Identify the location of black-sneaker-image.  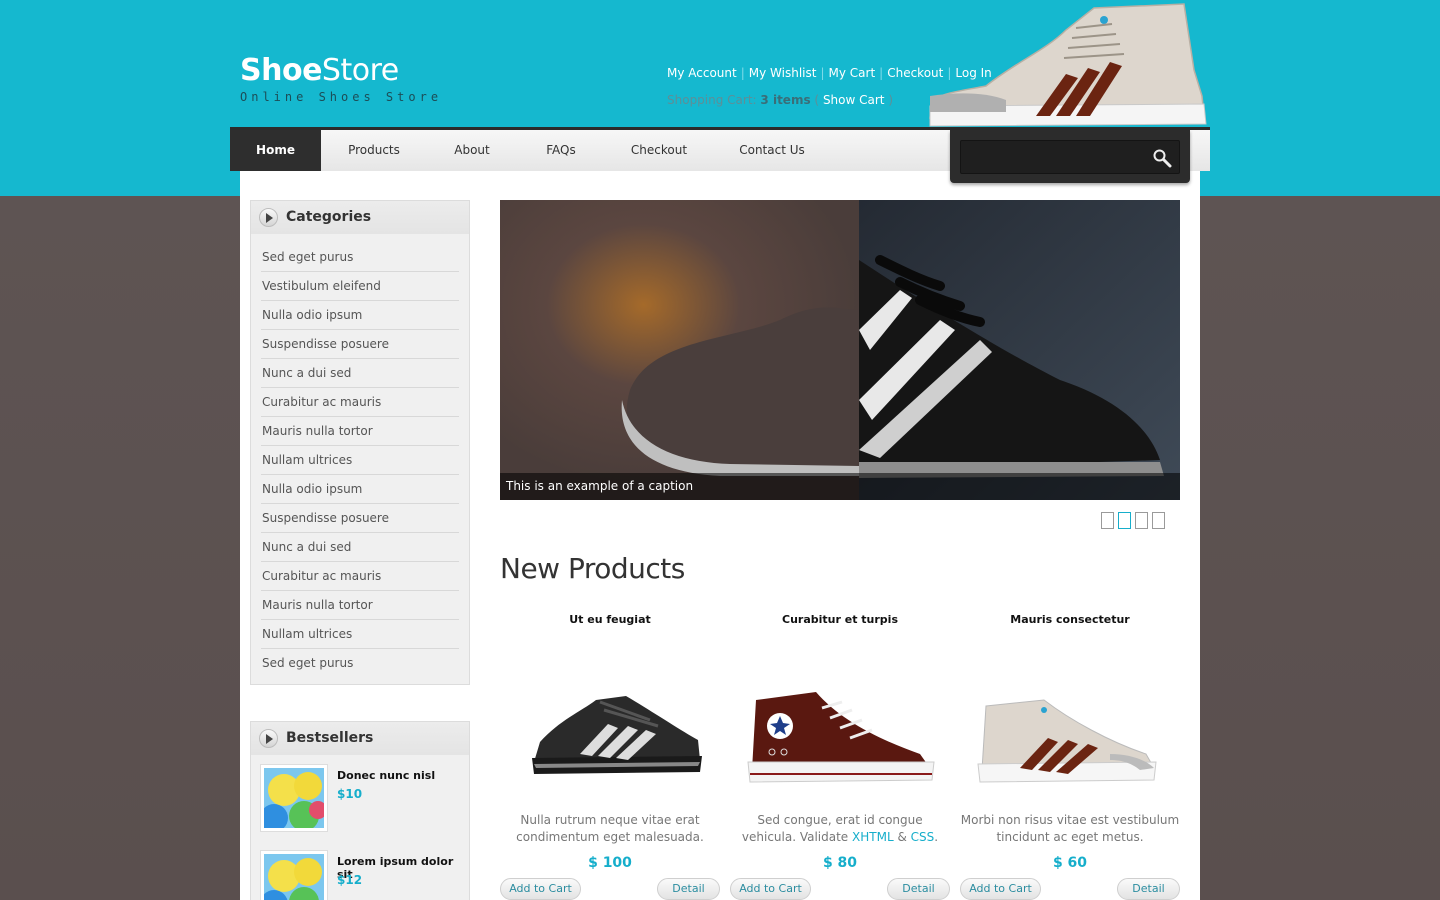
(617, 735).